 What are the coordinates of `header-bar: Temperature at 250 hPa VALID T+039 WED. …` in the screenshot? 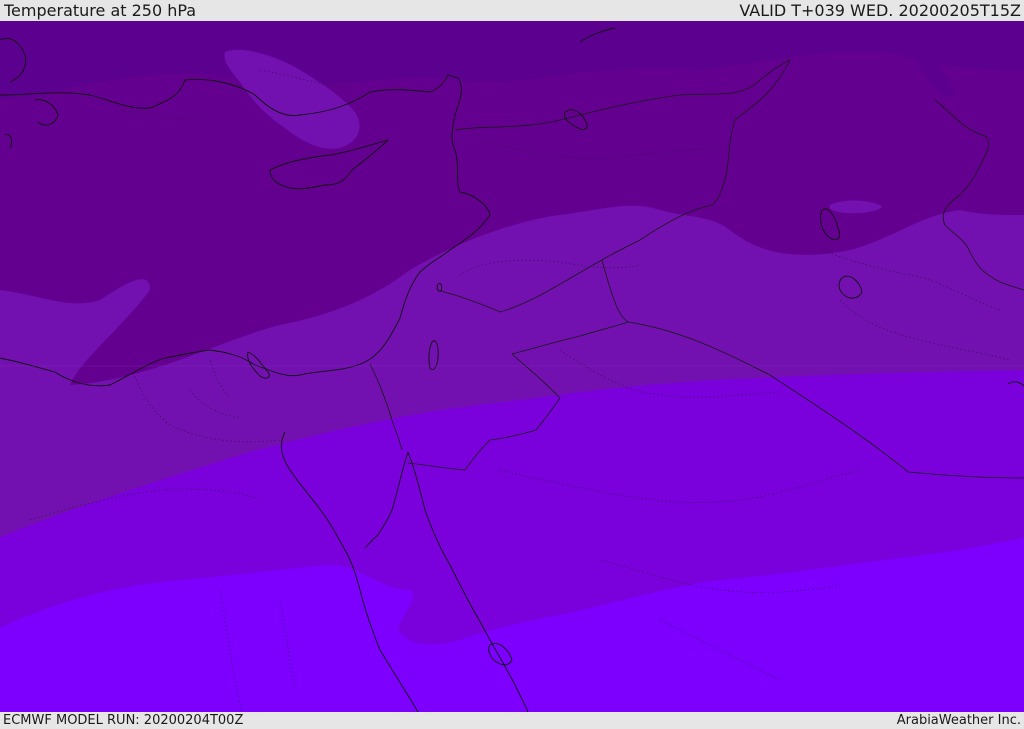 It's located at (512, 10).